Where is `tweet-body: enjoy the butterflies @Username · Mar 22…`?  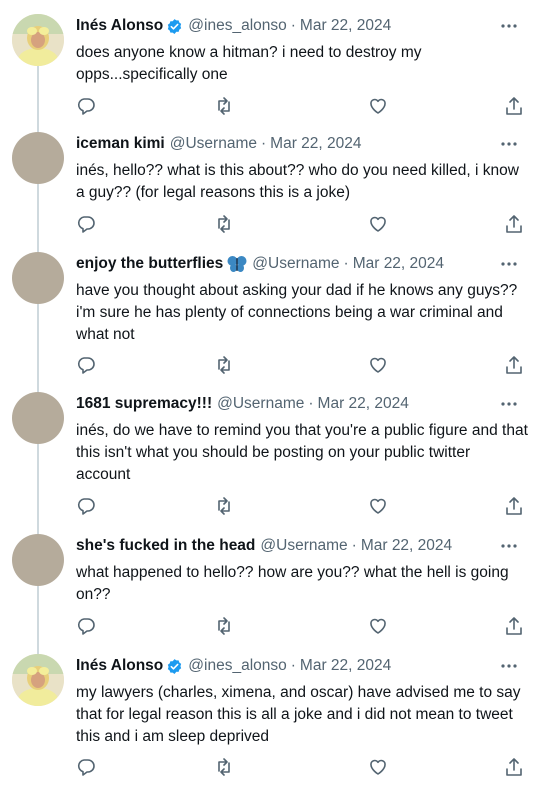 tweet-body: enjoy the butterflies @Username · Mar 22… is located at coordinates (301, 313).